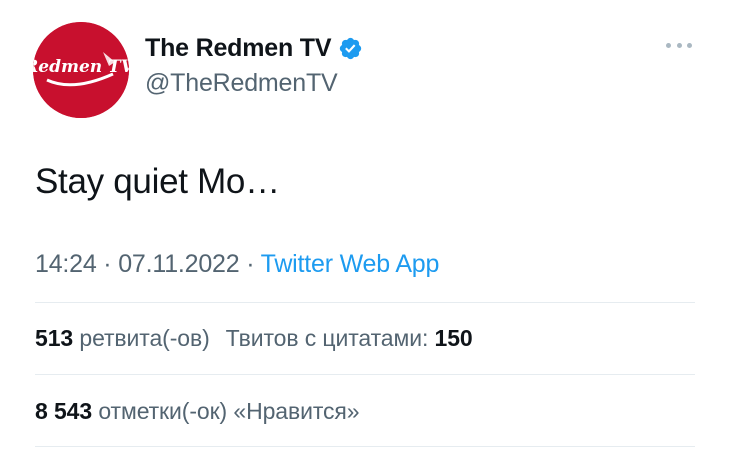 This screenshot has width=730, height=452. What do you see at coordinates (64, 411) in the screenshot?
I see `likes-count: 8 543` at bounding box center [64, 411].